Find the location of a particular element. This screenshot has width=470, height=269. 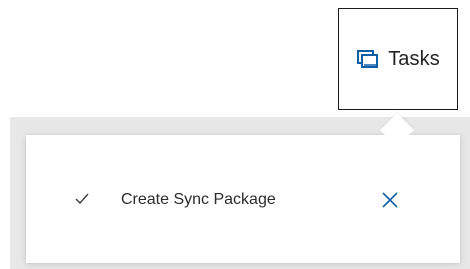

tasks-label: Tasks is located at coordinates (414, 58).